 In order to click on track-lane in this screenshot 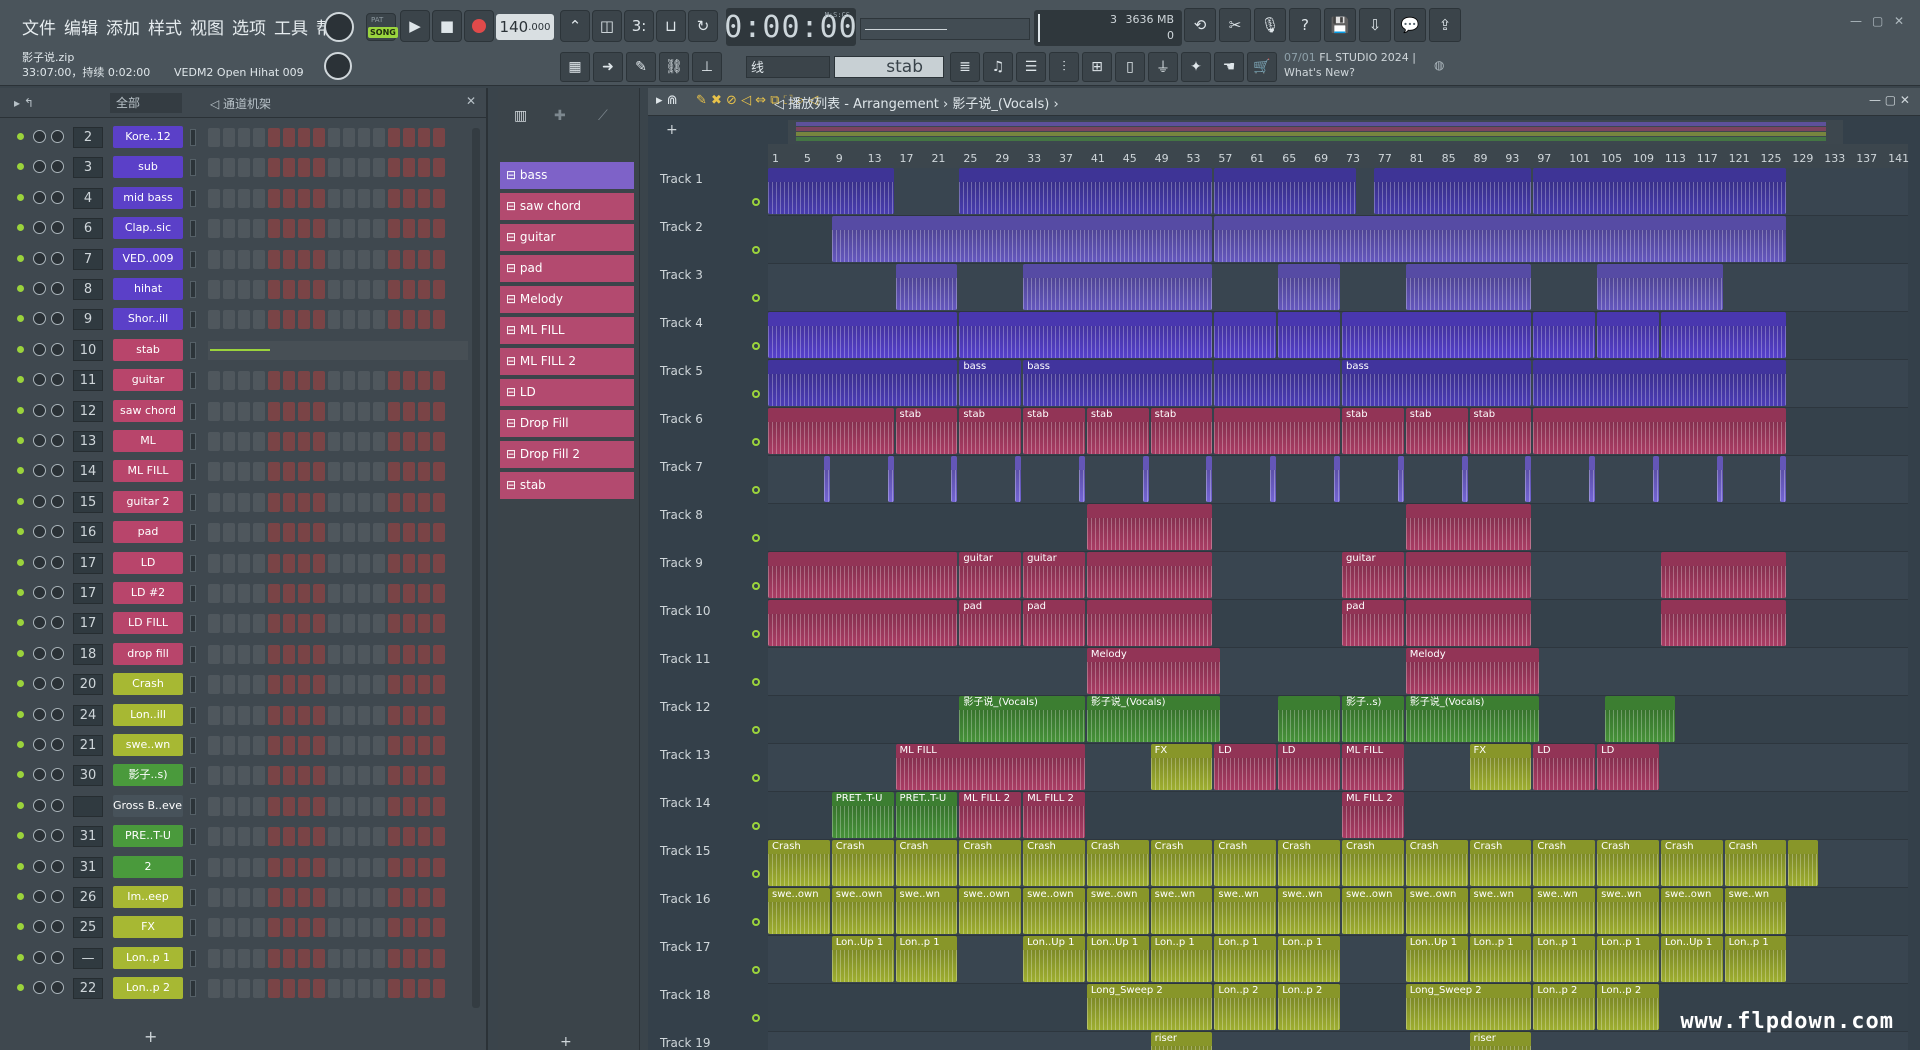, I will do `click(1338, 336)`.